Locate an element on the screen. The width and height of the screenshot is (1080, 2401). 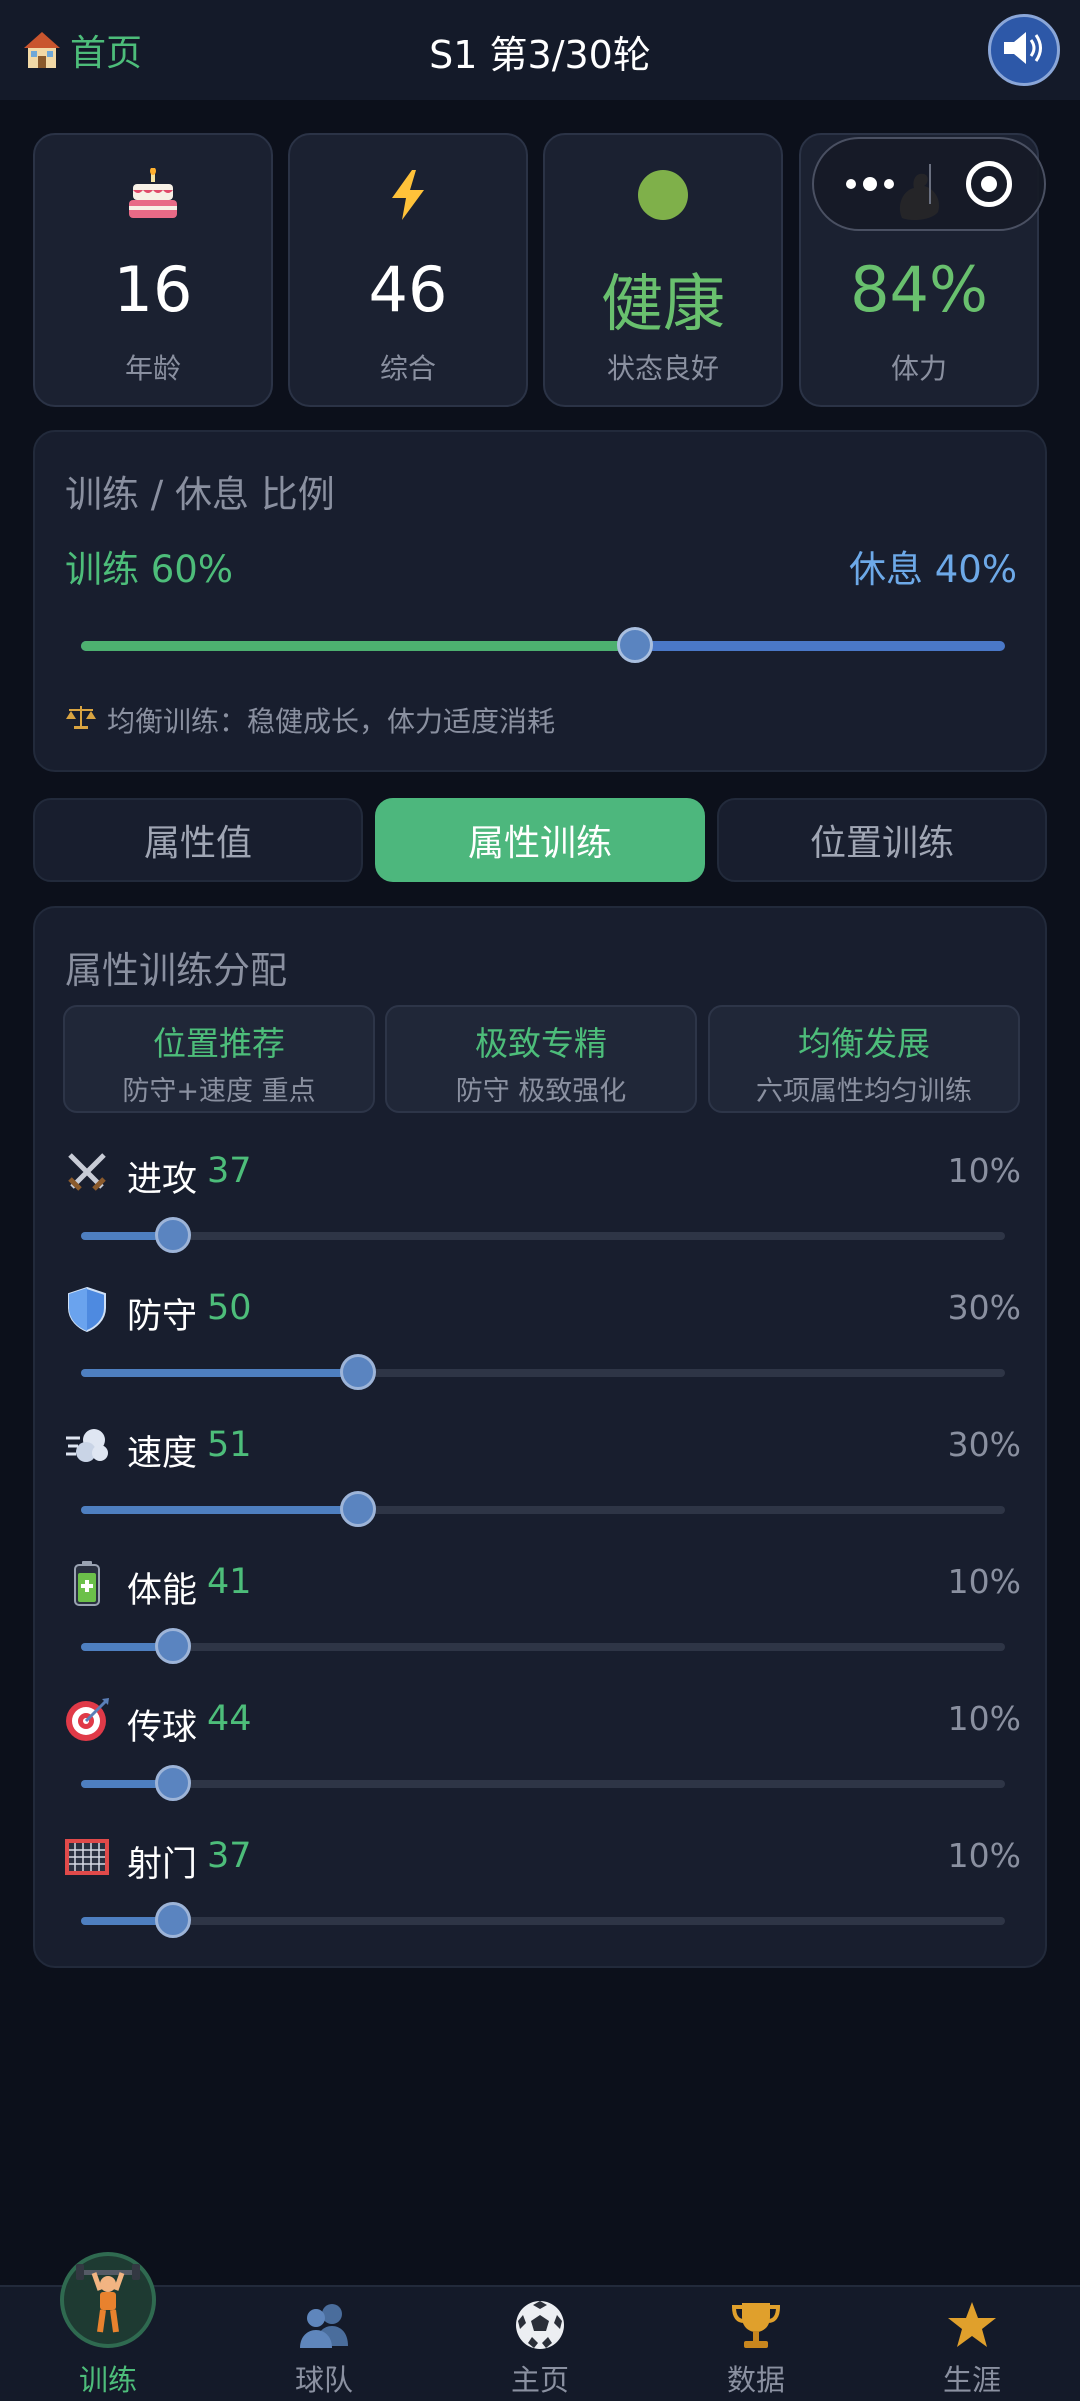
speaker-icon is located at coordinates (1024, 50).